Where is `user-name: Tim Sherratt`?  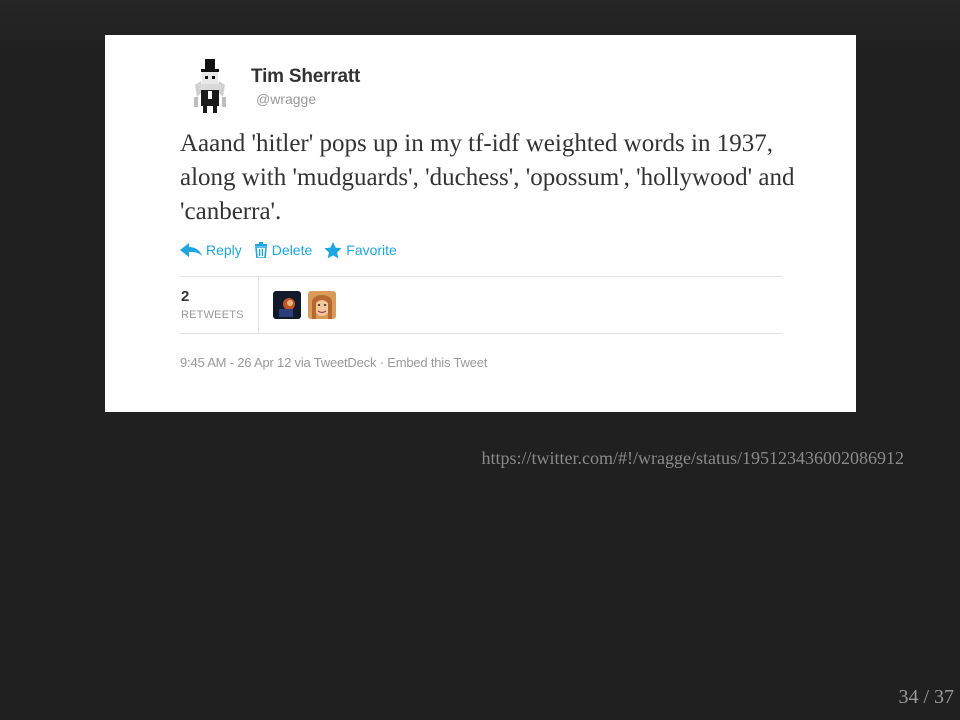
user-name: Tim Sherratt is located at coordinates (305, 77).